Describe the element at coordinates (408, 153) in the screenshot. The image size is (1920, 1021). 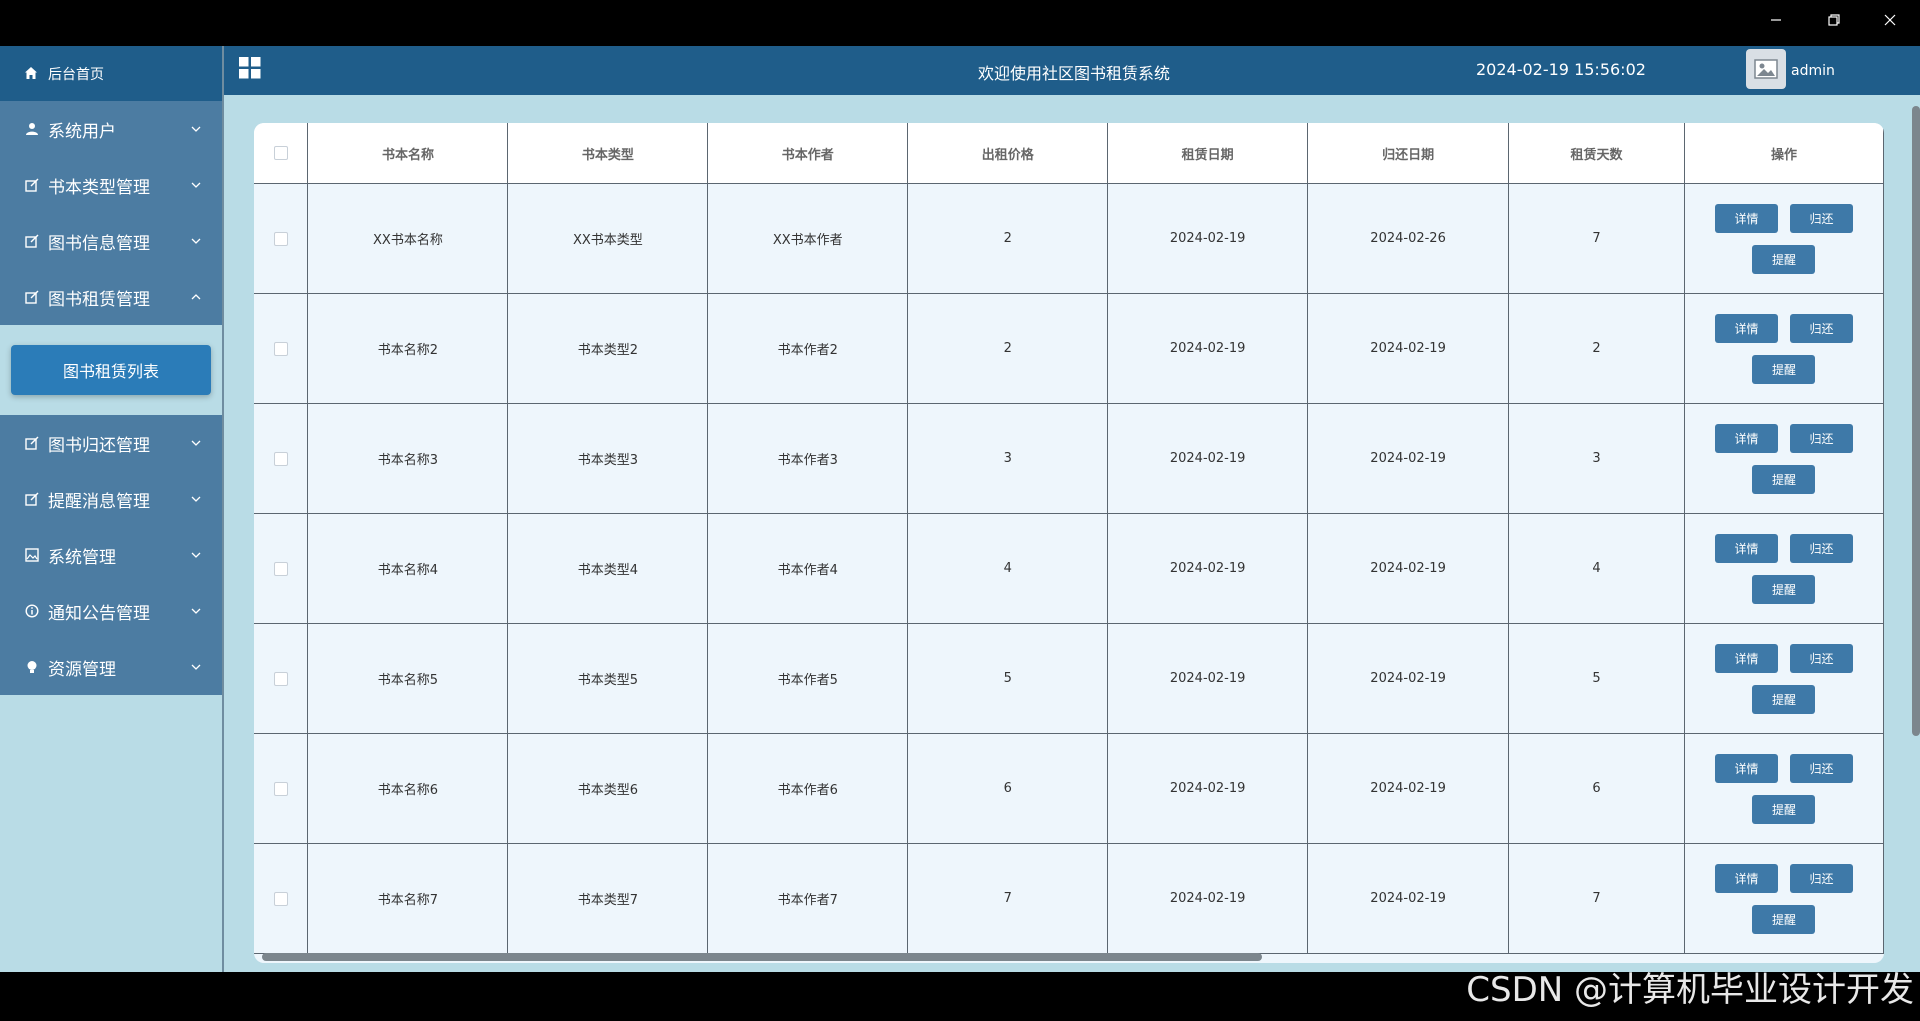
I see `column-header: 书本名称` at that location.